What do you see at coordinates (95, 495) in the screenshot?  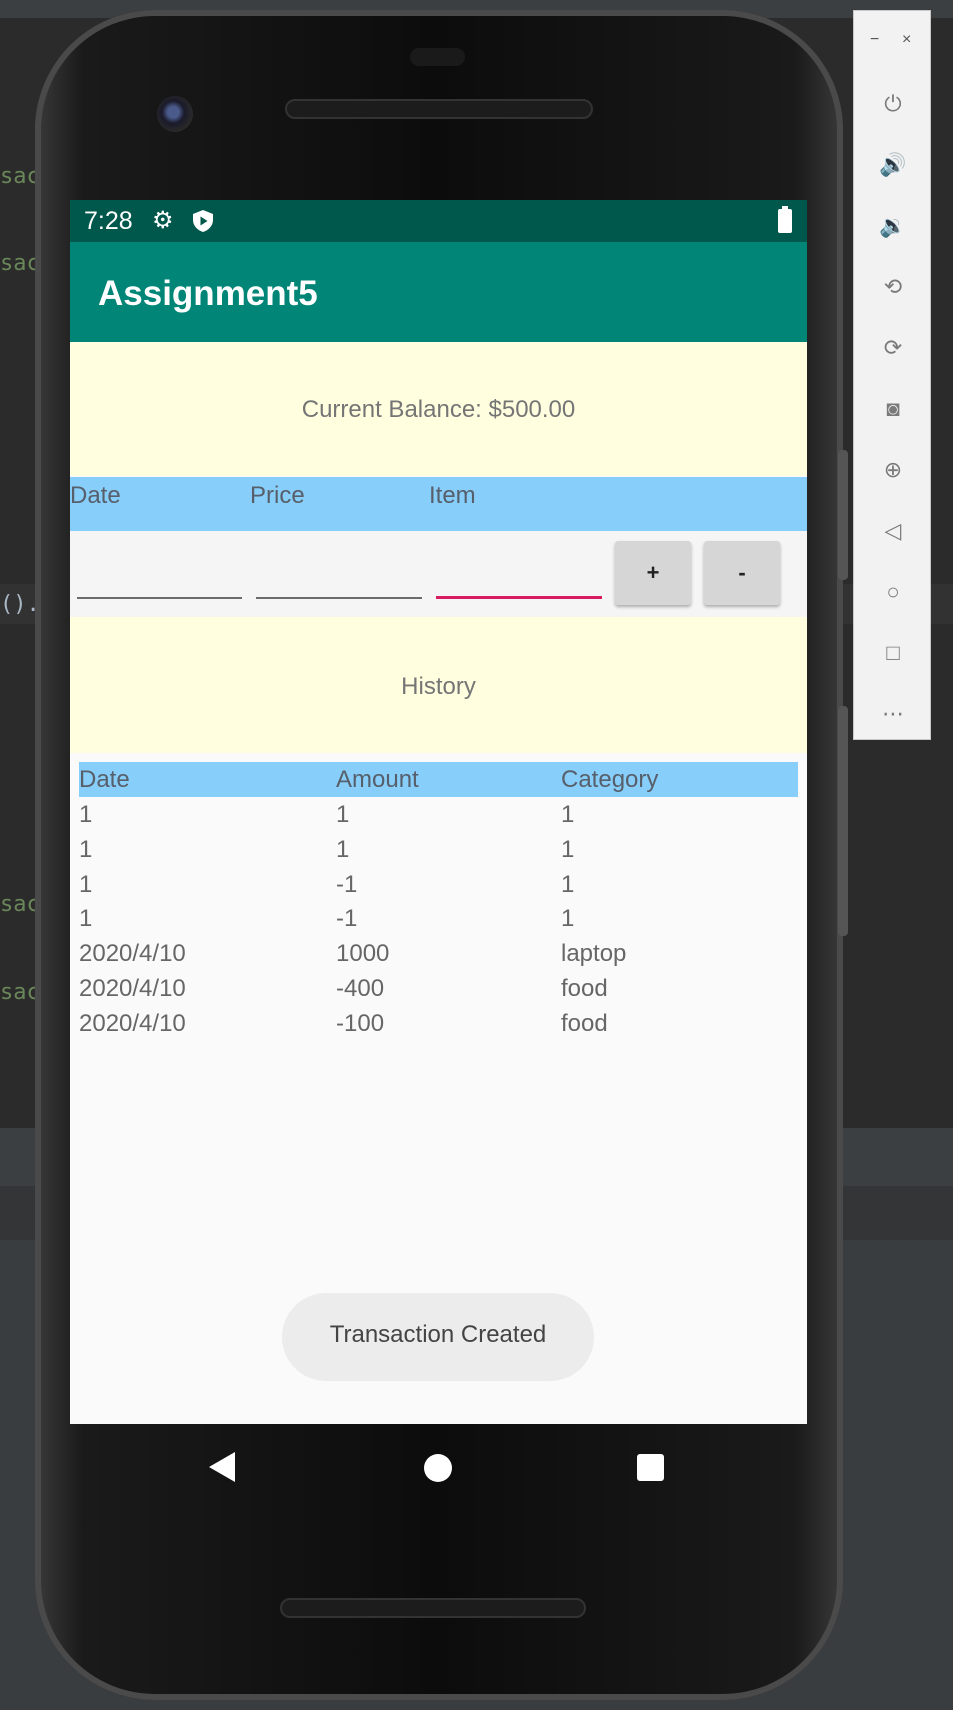 I see `entry-header-date: Date` at bounding box center [95, 495].